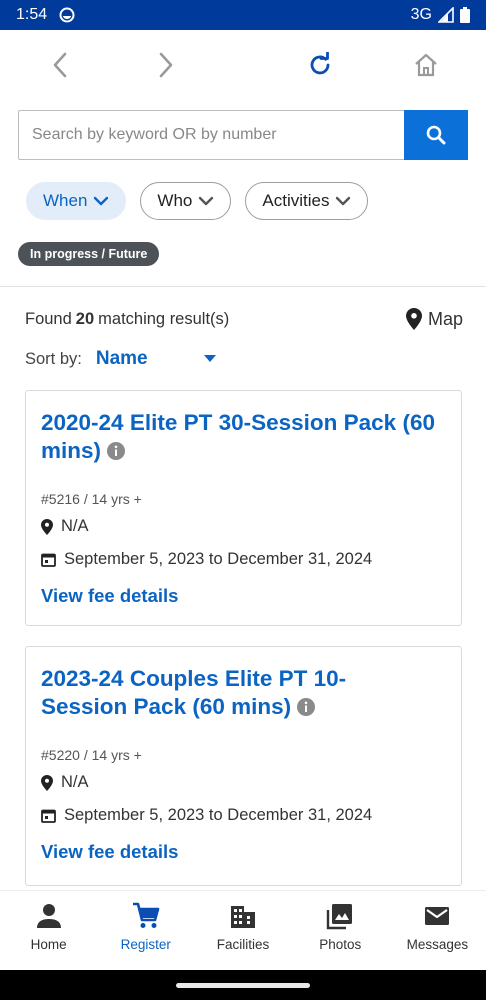  Describe the element at coordinates (465, 15) in the screenshot. I see `battery-icon` at that location.